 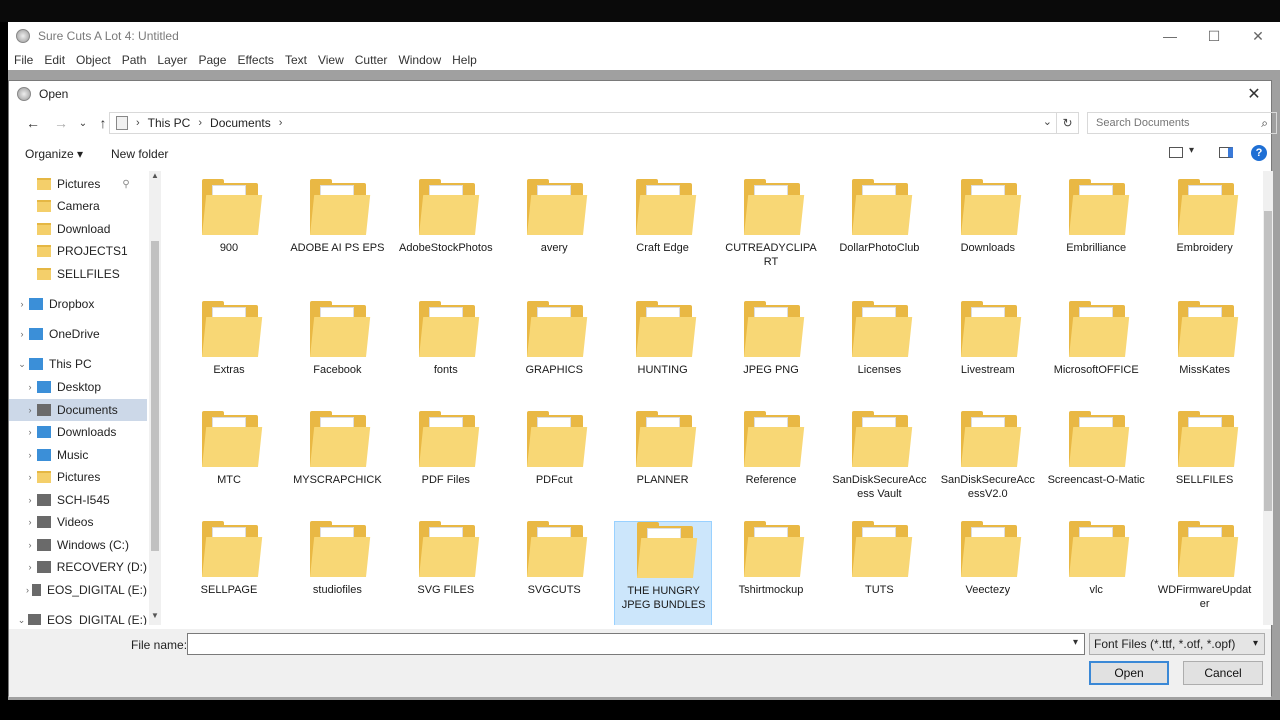 What do you see at coordinates (1223, 673) in the screenshot?
I see `cancel-button: Cancel` at bounding box center [1223, 673].